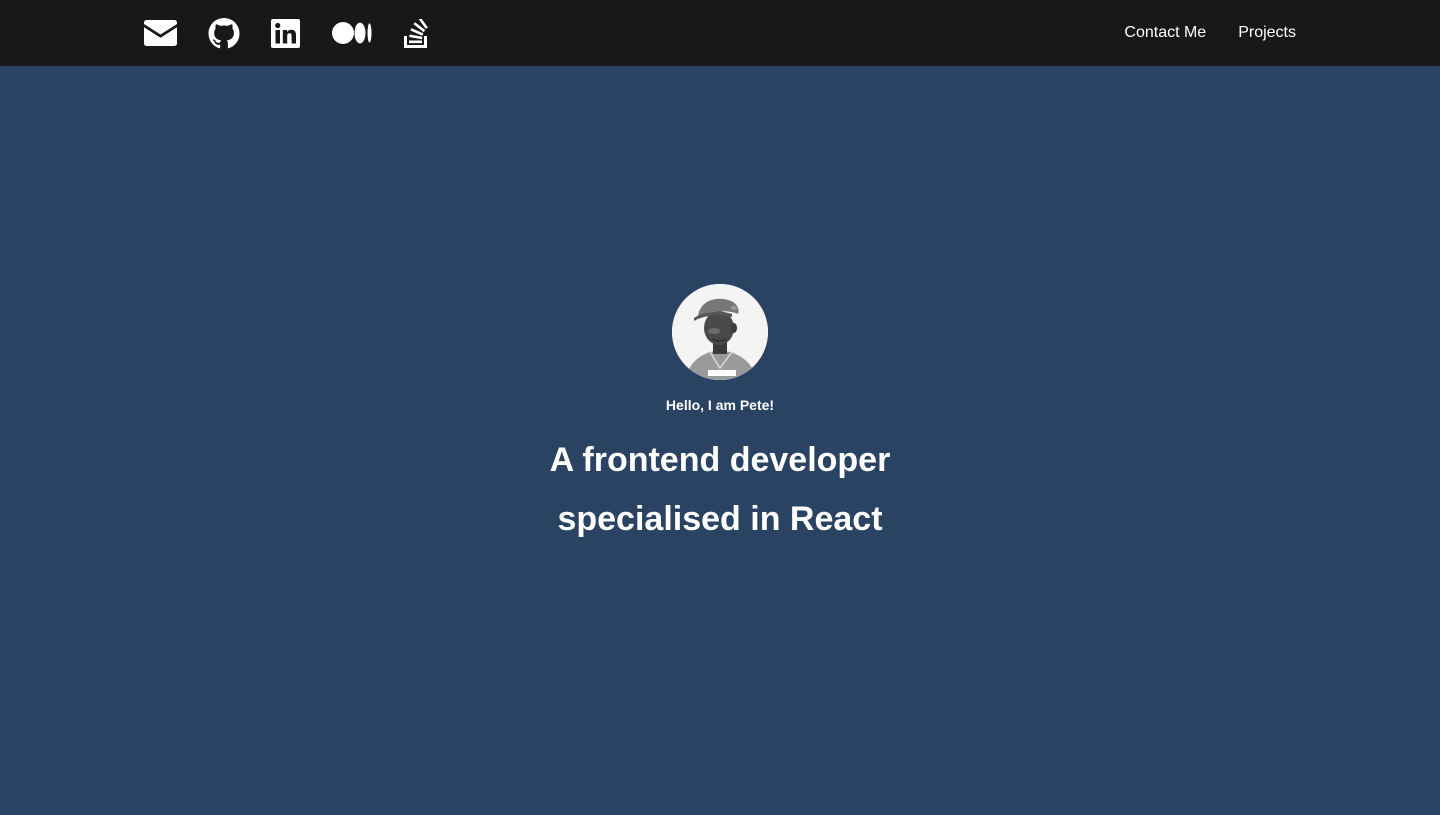 Image resolution: width=1440 pixels, height=815 pixels. Describe the element at coordinates (720, 460) in the screenshot. I see `headline-line-1: A frontend developer` at that location.